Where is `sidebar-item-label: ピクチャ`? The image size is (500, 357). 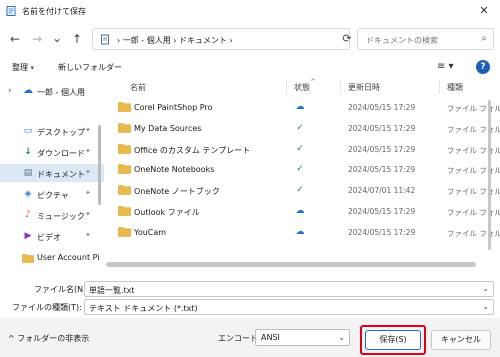 sidebar-item-label: ピクチャ is located at coordinates (53, 195).